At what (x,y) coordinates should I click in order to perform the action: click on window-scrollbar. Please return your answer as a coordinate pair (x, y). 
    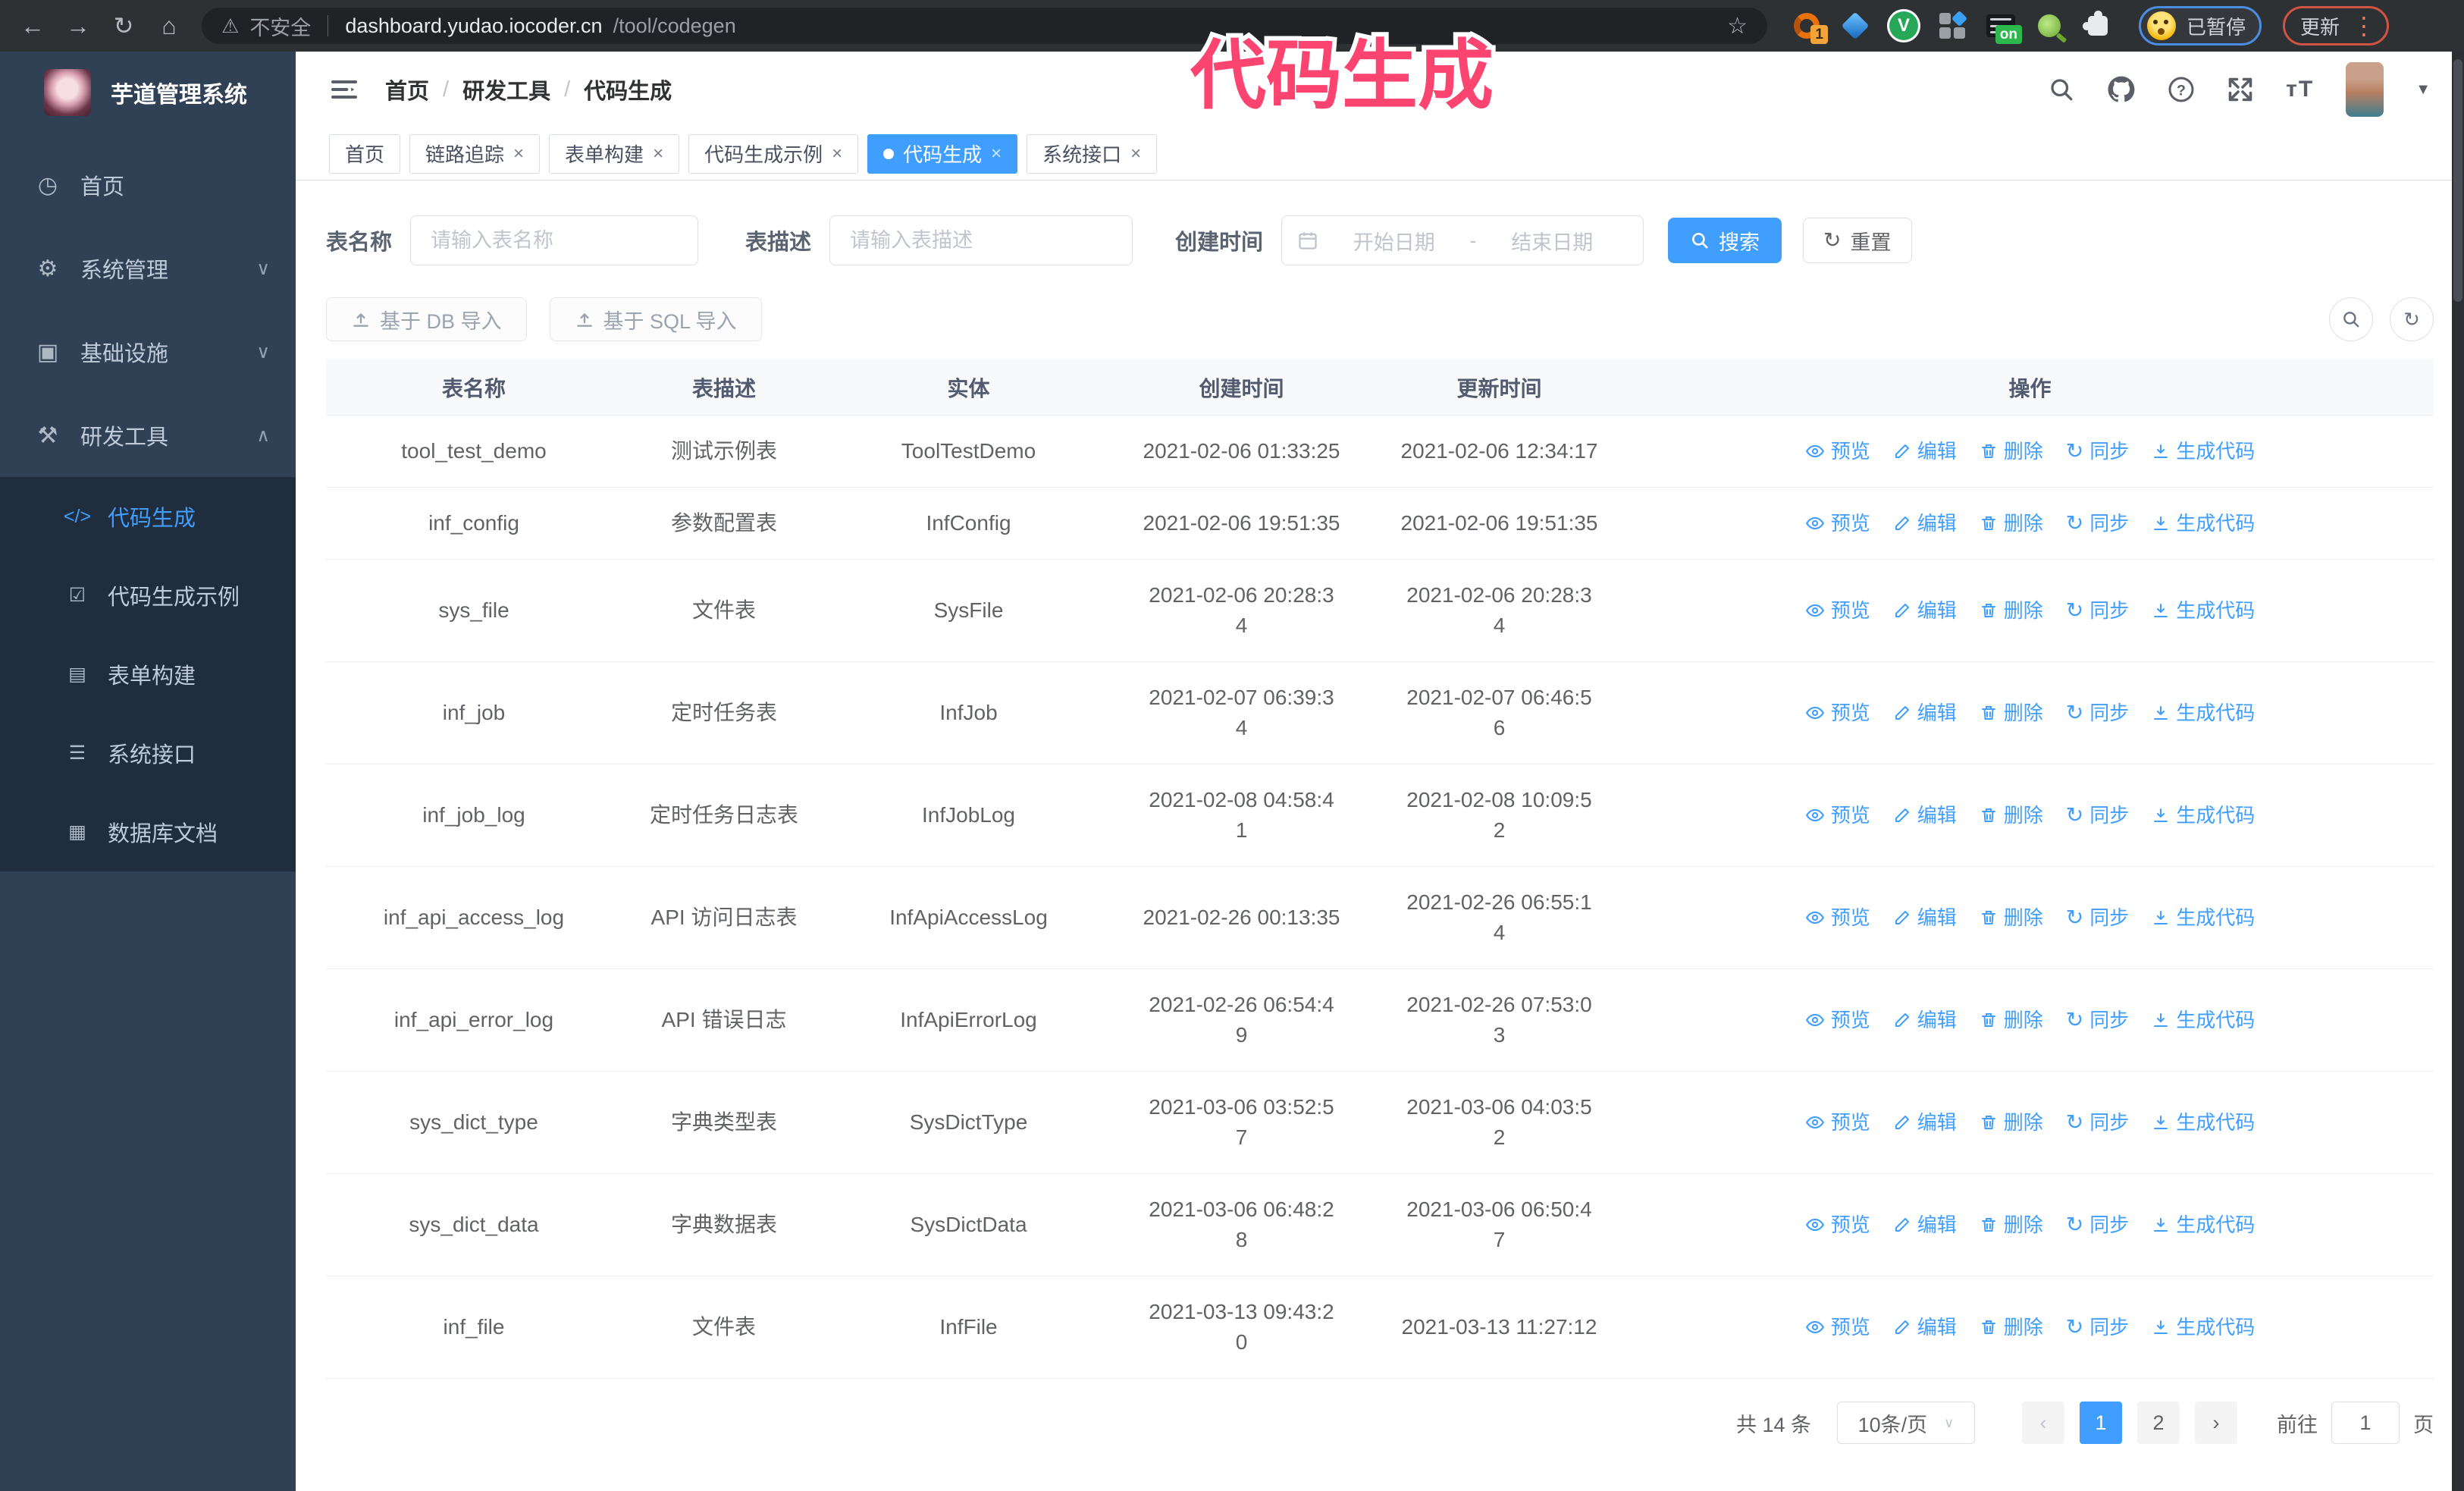
    Looking at the image, I should click on (2458, 771).